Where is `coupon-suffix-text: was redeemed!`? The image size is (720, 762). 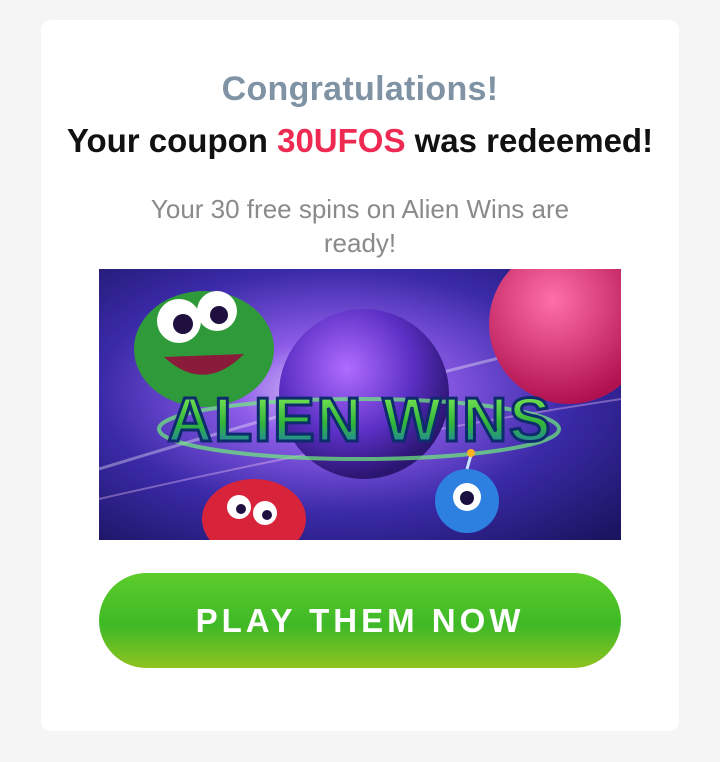
coupon-suffix-text: was redeemed! is located at coordinates (529, 140).